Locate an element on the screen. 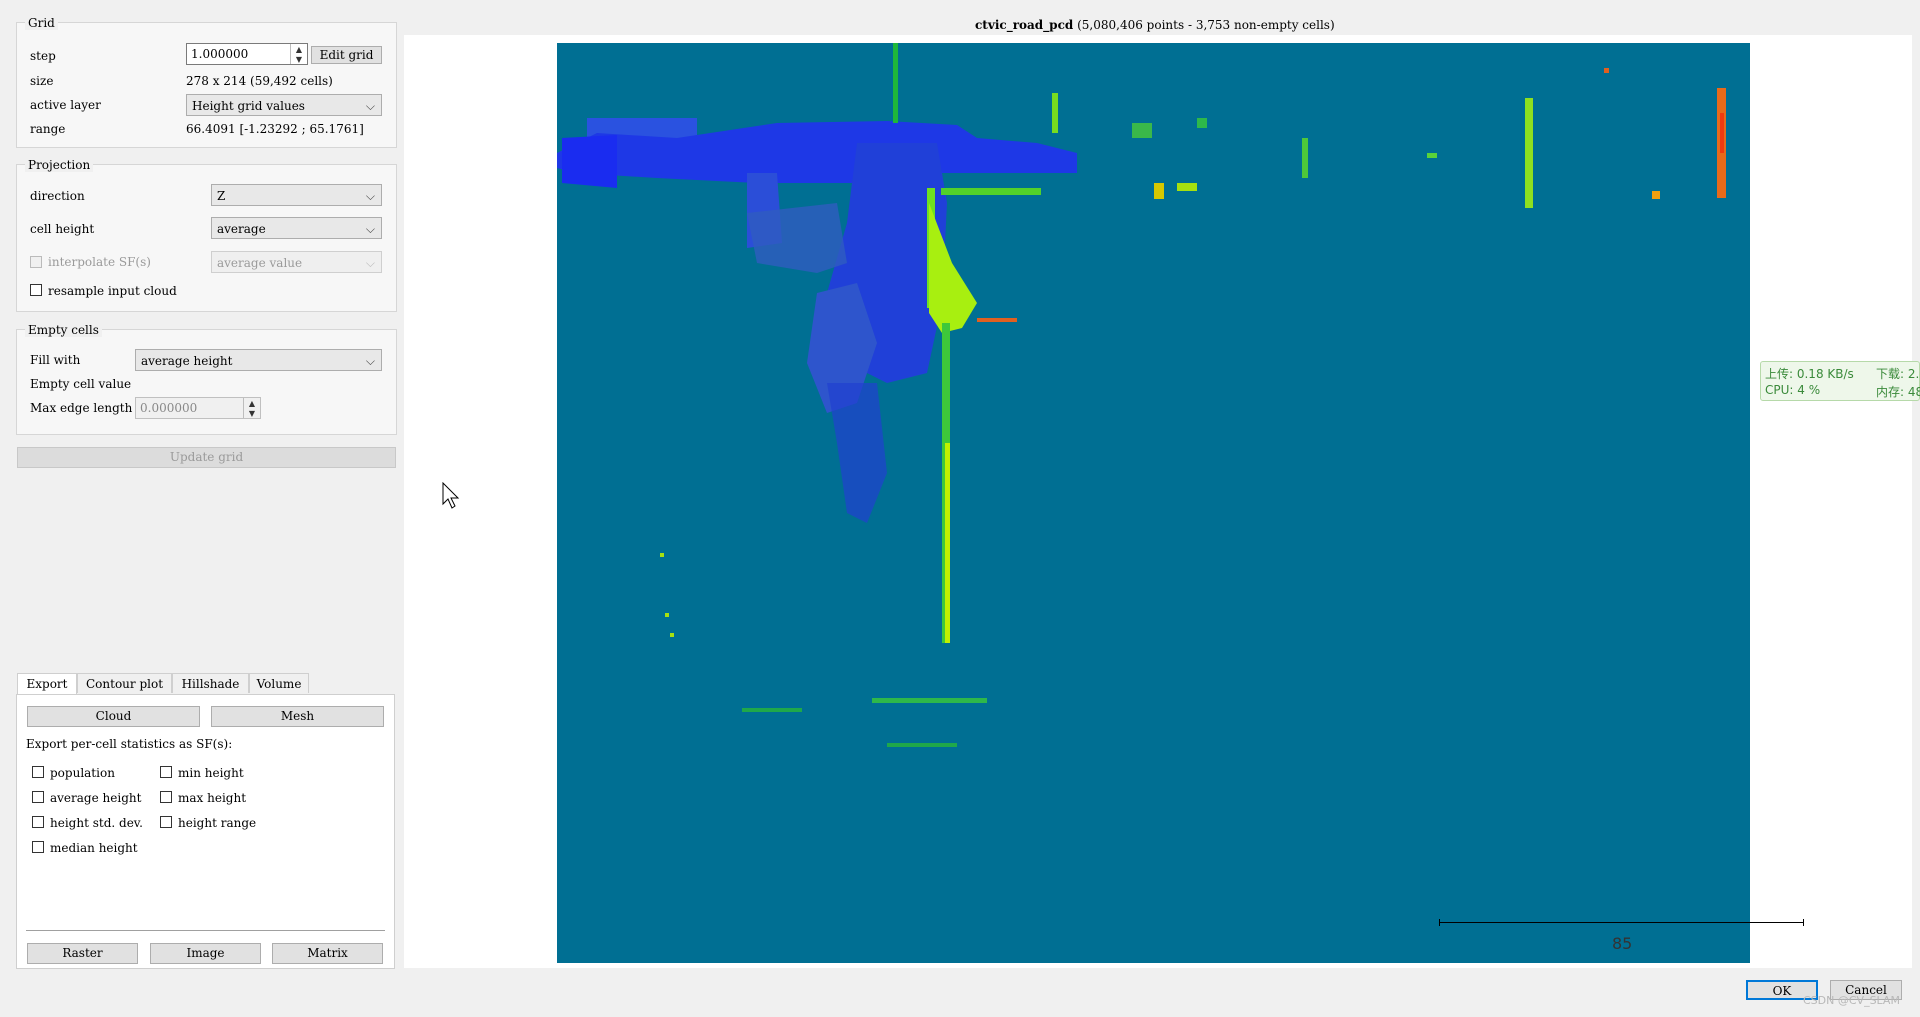  memory-usage: 内存: 48 is located at coordinates (1898, 392).